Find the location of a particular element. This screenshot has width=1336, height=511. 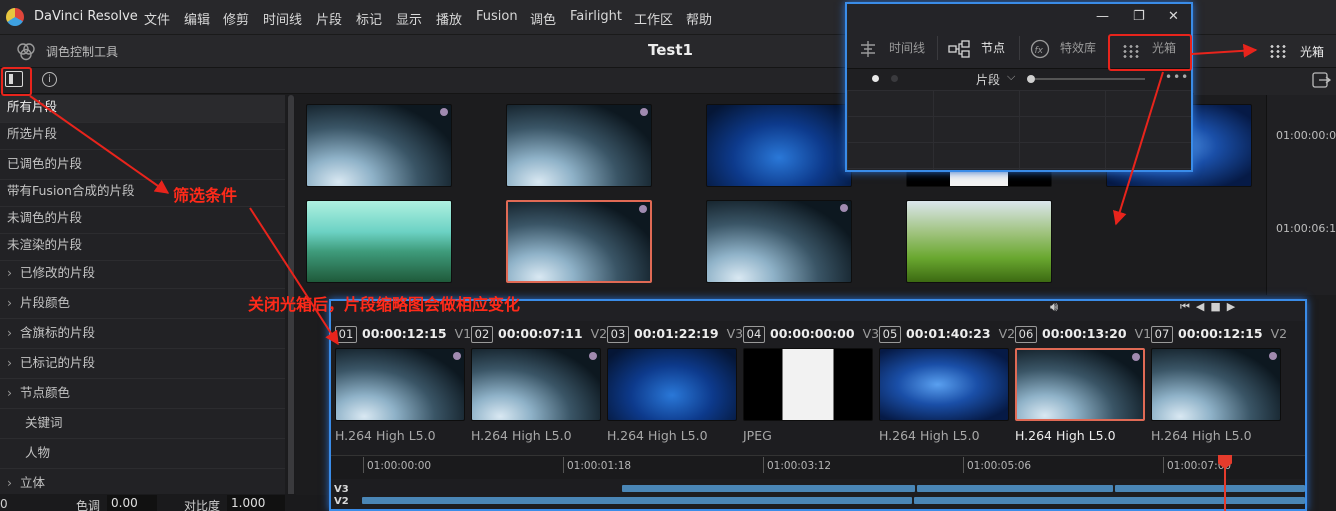

nodes-tab-icon is located at coordinates (959, 49).